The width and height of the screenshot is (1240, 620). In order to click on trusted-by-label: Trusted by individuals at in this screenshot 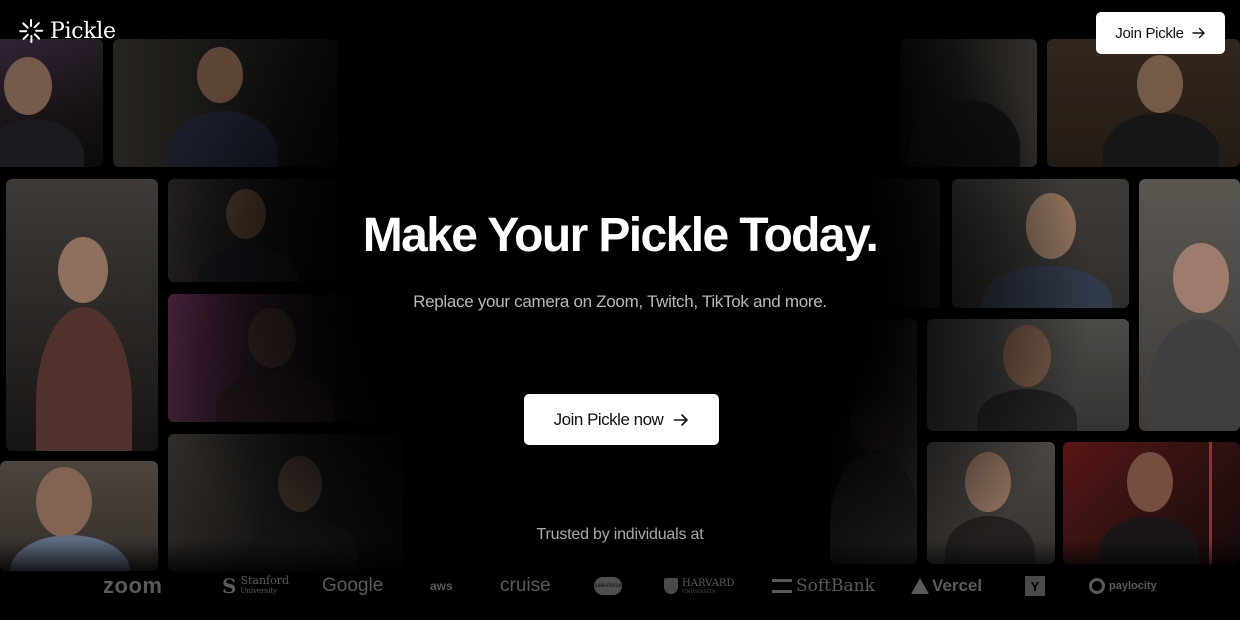, I will do `click(620, 534)`.